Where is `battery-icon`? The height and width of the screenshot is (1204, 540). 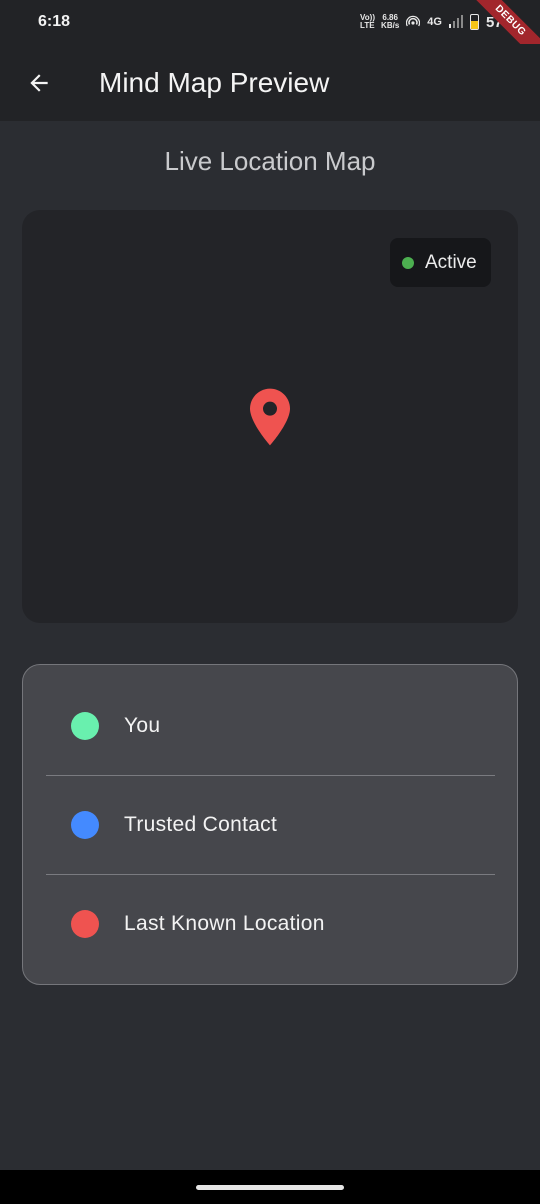 battery-icon is located at coordinates (474, 22).